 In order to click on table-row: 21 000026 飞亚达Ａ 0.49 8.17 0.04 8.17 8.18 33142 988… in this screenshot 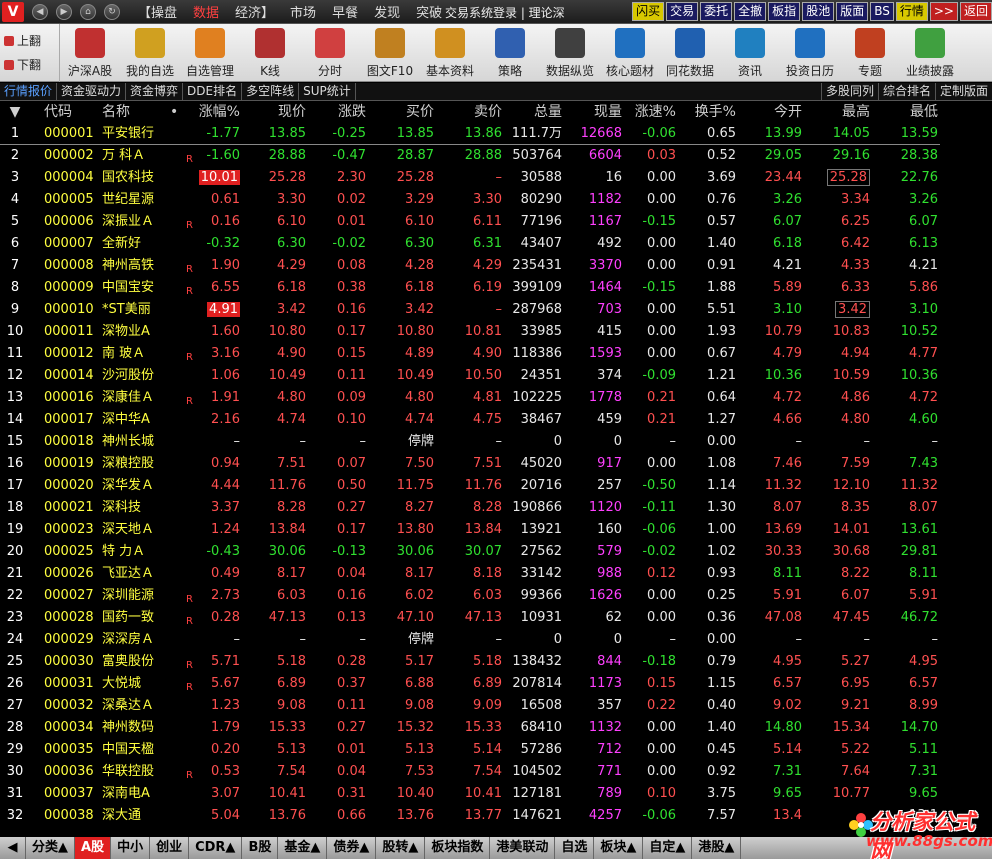, I will do `click(470, 574)`.